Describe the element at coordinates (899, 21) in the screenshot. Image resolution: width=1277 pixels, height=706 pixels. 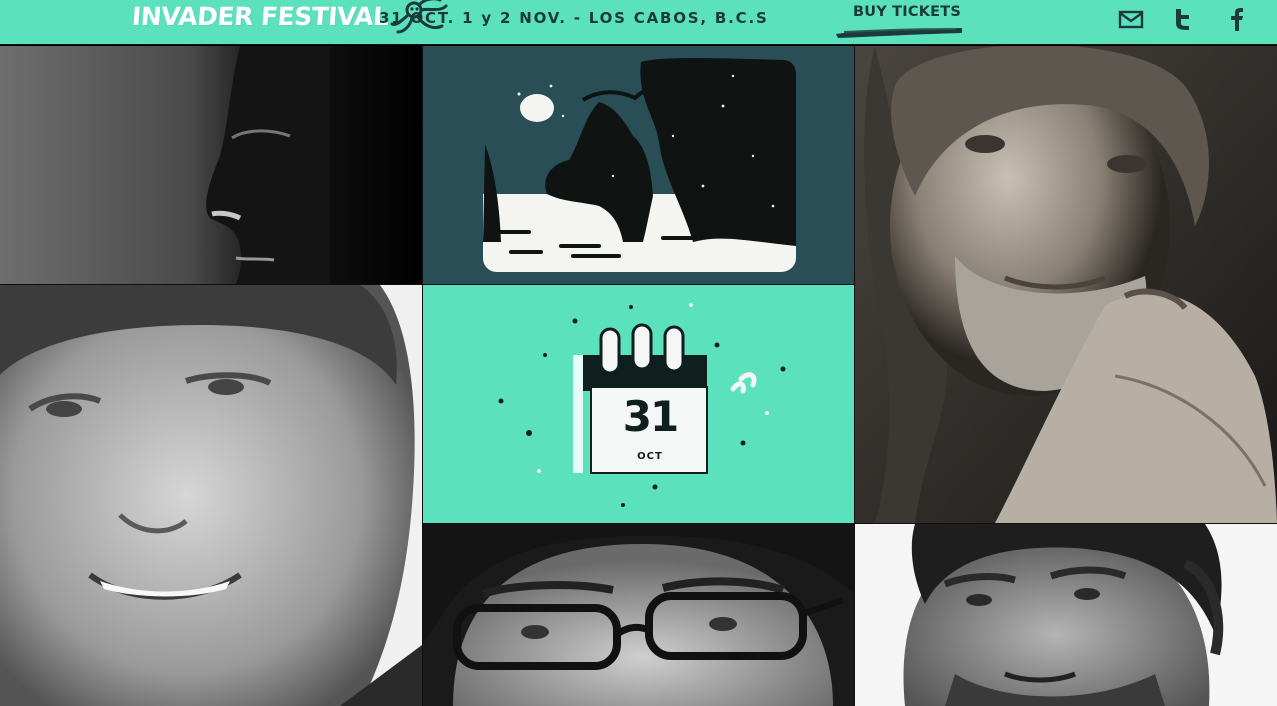
I see `buy-tickets-button: BUY TICKETS` at that location.